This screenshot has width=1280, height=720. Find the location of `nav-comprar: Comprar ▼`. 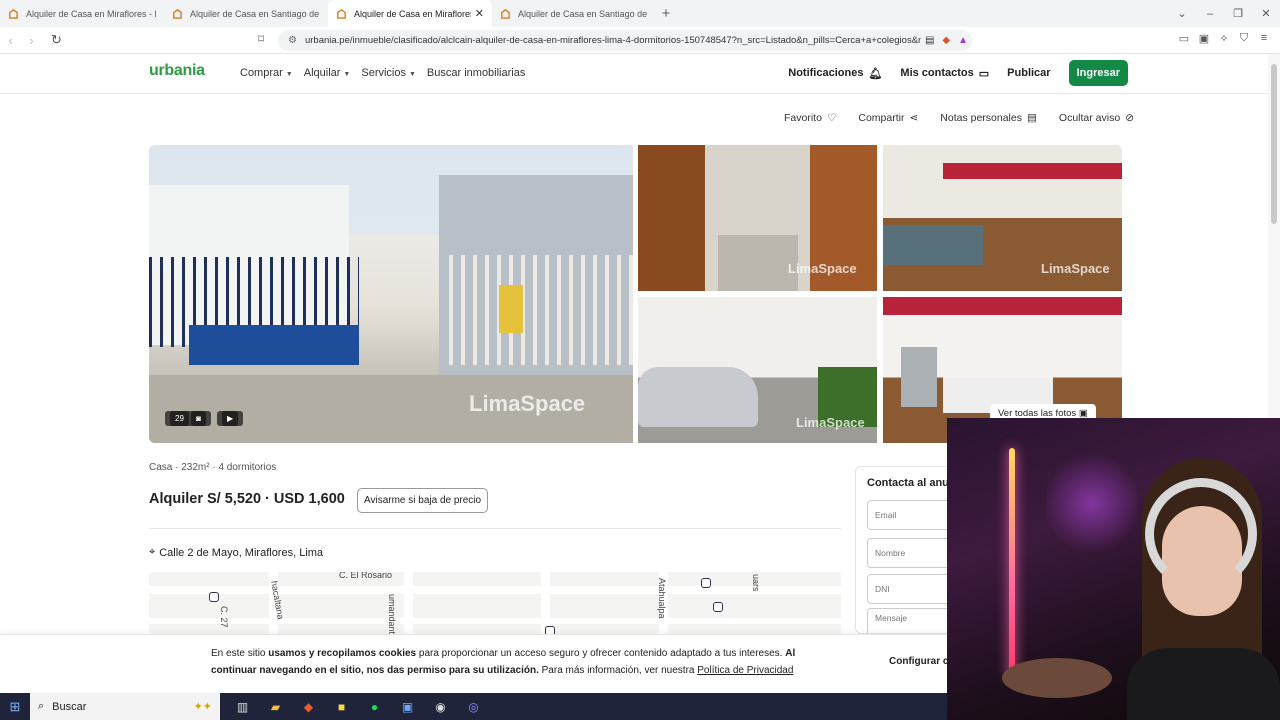

nav-comprar: Comprar ▼ is located at coordinates (266, 73).